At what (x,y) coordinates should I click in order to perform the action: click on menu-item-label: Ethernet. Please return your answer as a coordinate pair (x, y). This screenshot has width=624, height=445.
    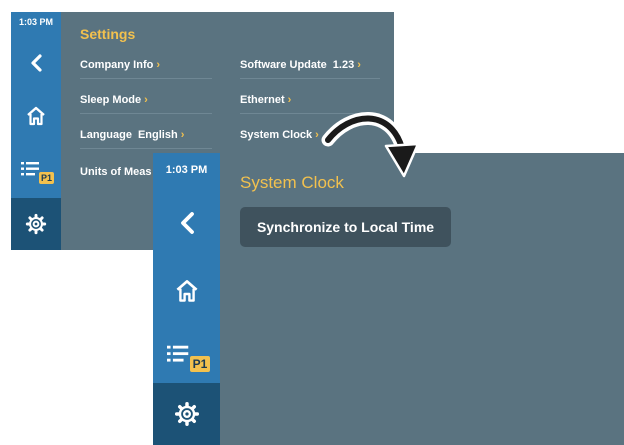
    Looking at the image, I should click on (262, 100).